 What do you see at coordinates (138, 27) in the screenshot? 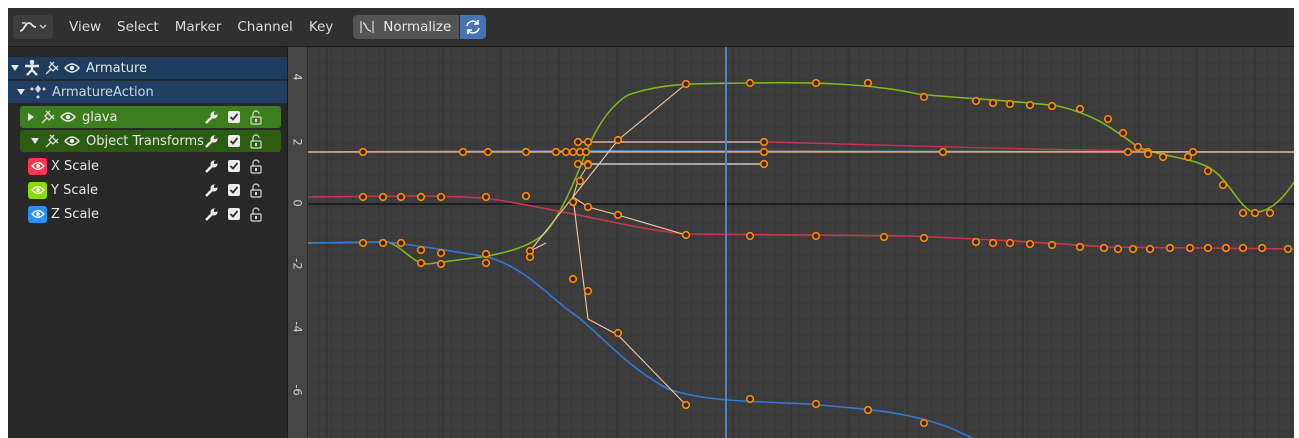
I see `menu-select: Select` at bounding box center [138, 27].